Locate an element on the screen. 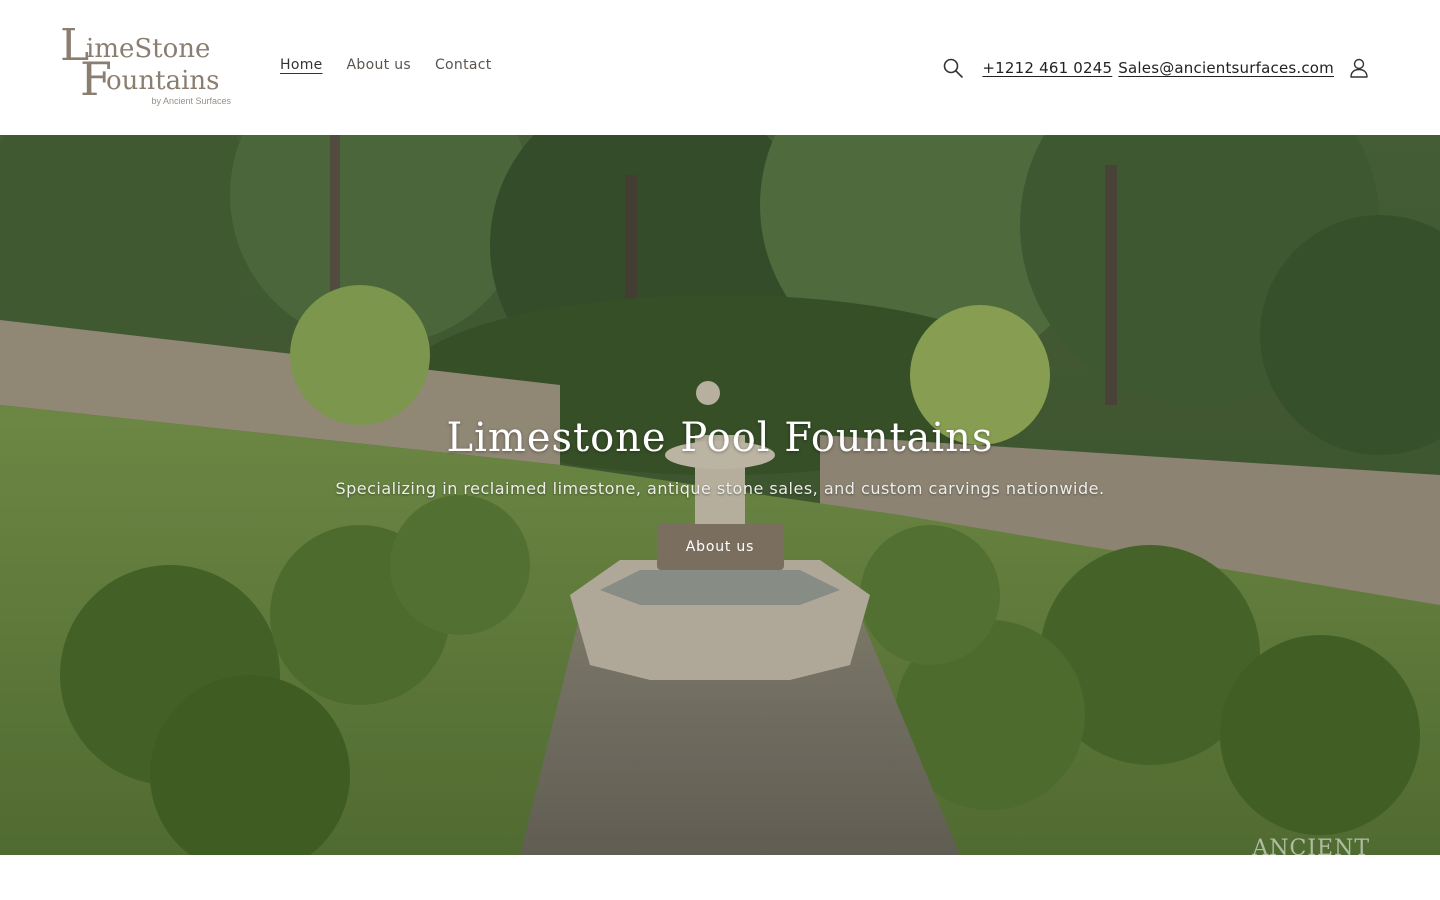  about-us-button: About us is located at coordinates (720, 547).